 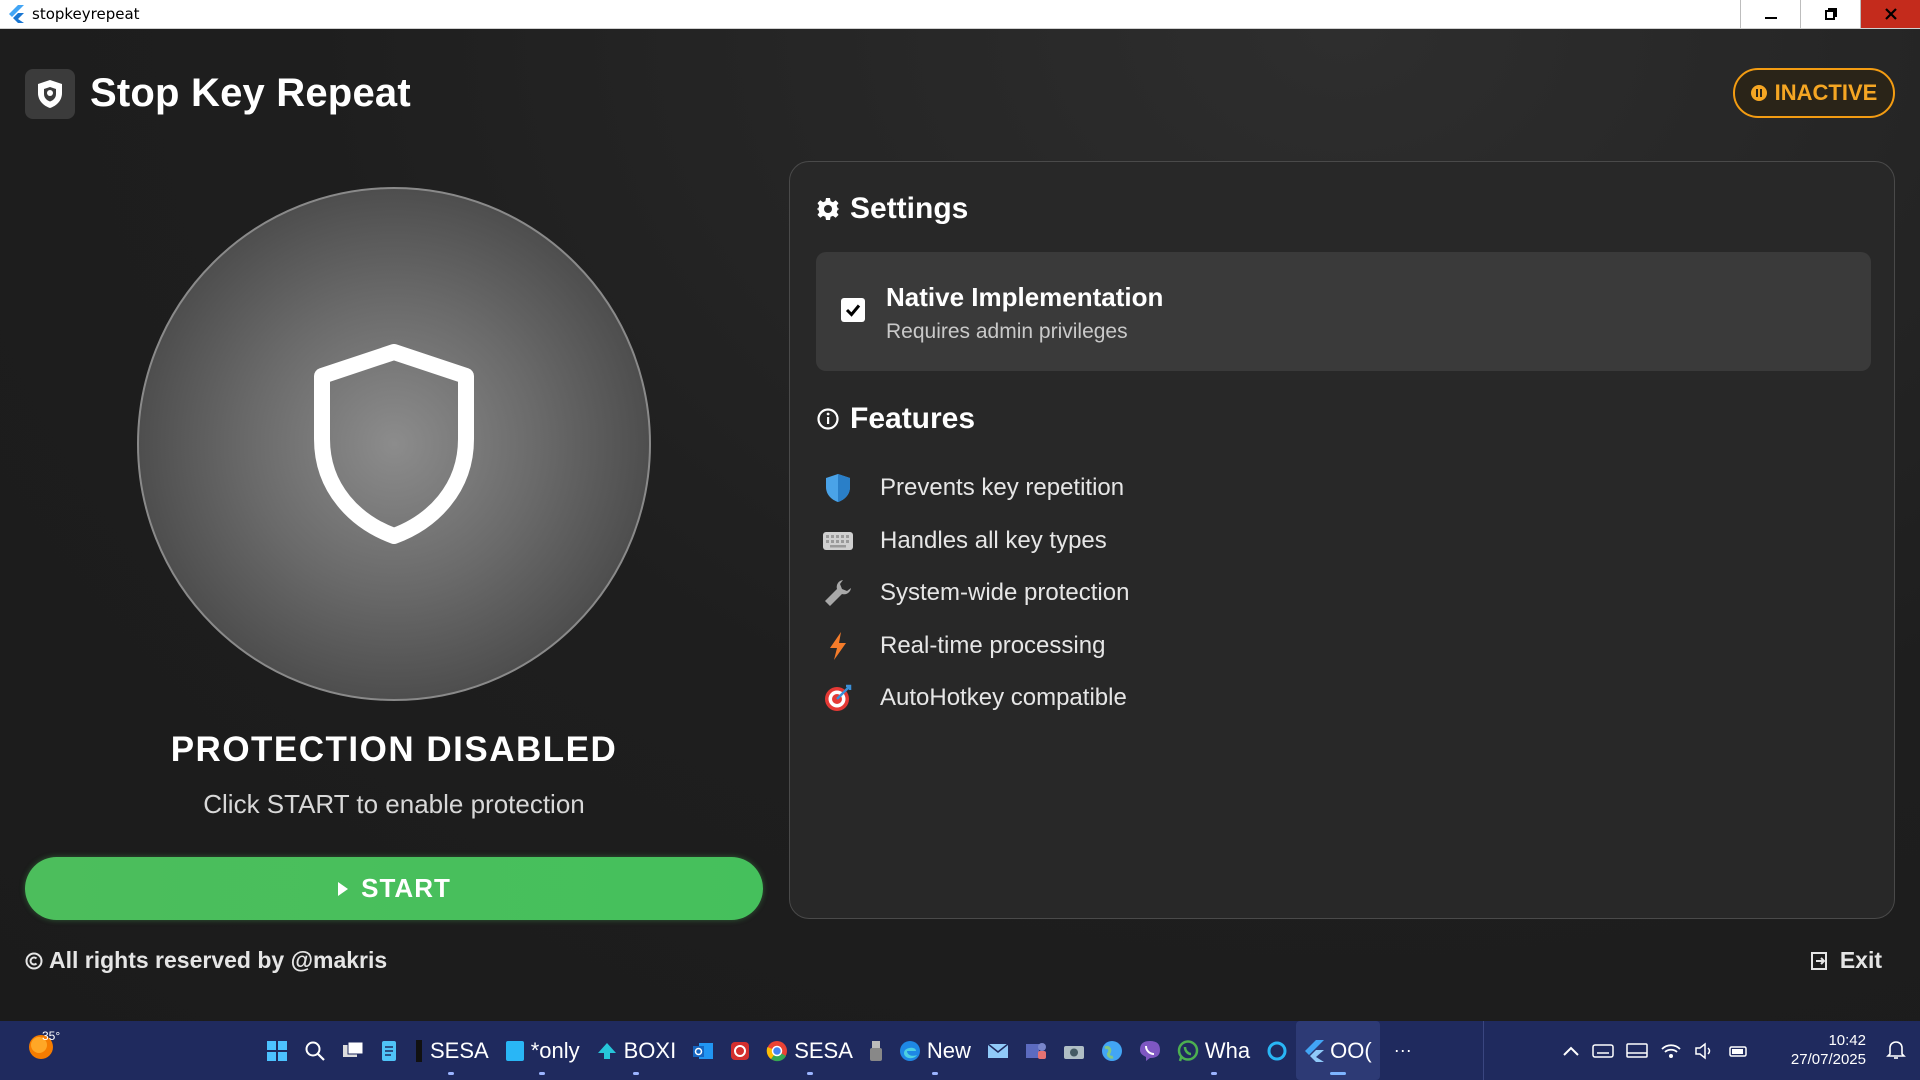 I want to click on feature-label: Real-time processing, so click(x=993, y=645).